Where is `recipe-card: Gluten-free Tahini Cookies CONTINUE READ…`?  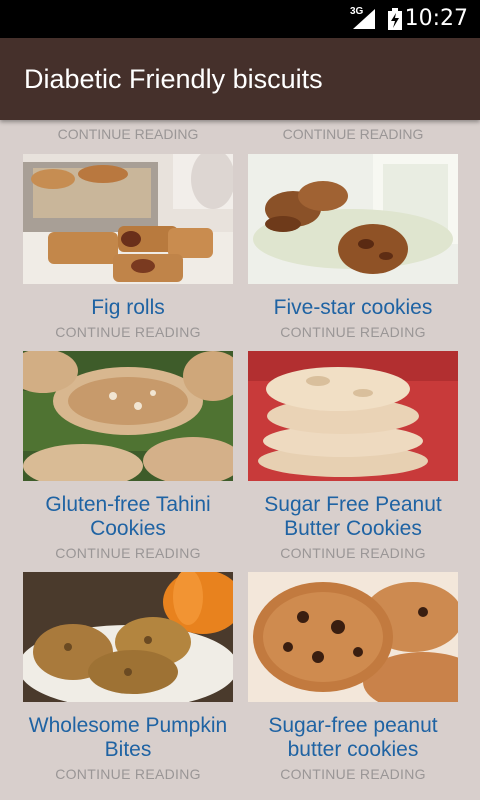 recipe-card: Gluten-free Tahini Cookies CONTINUE READ… is located at coordinates (128, 458).